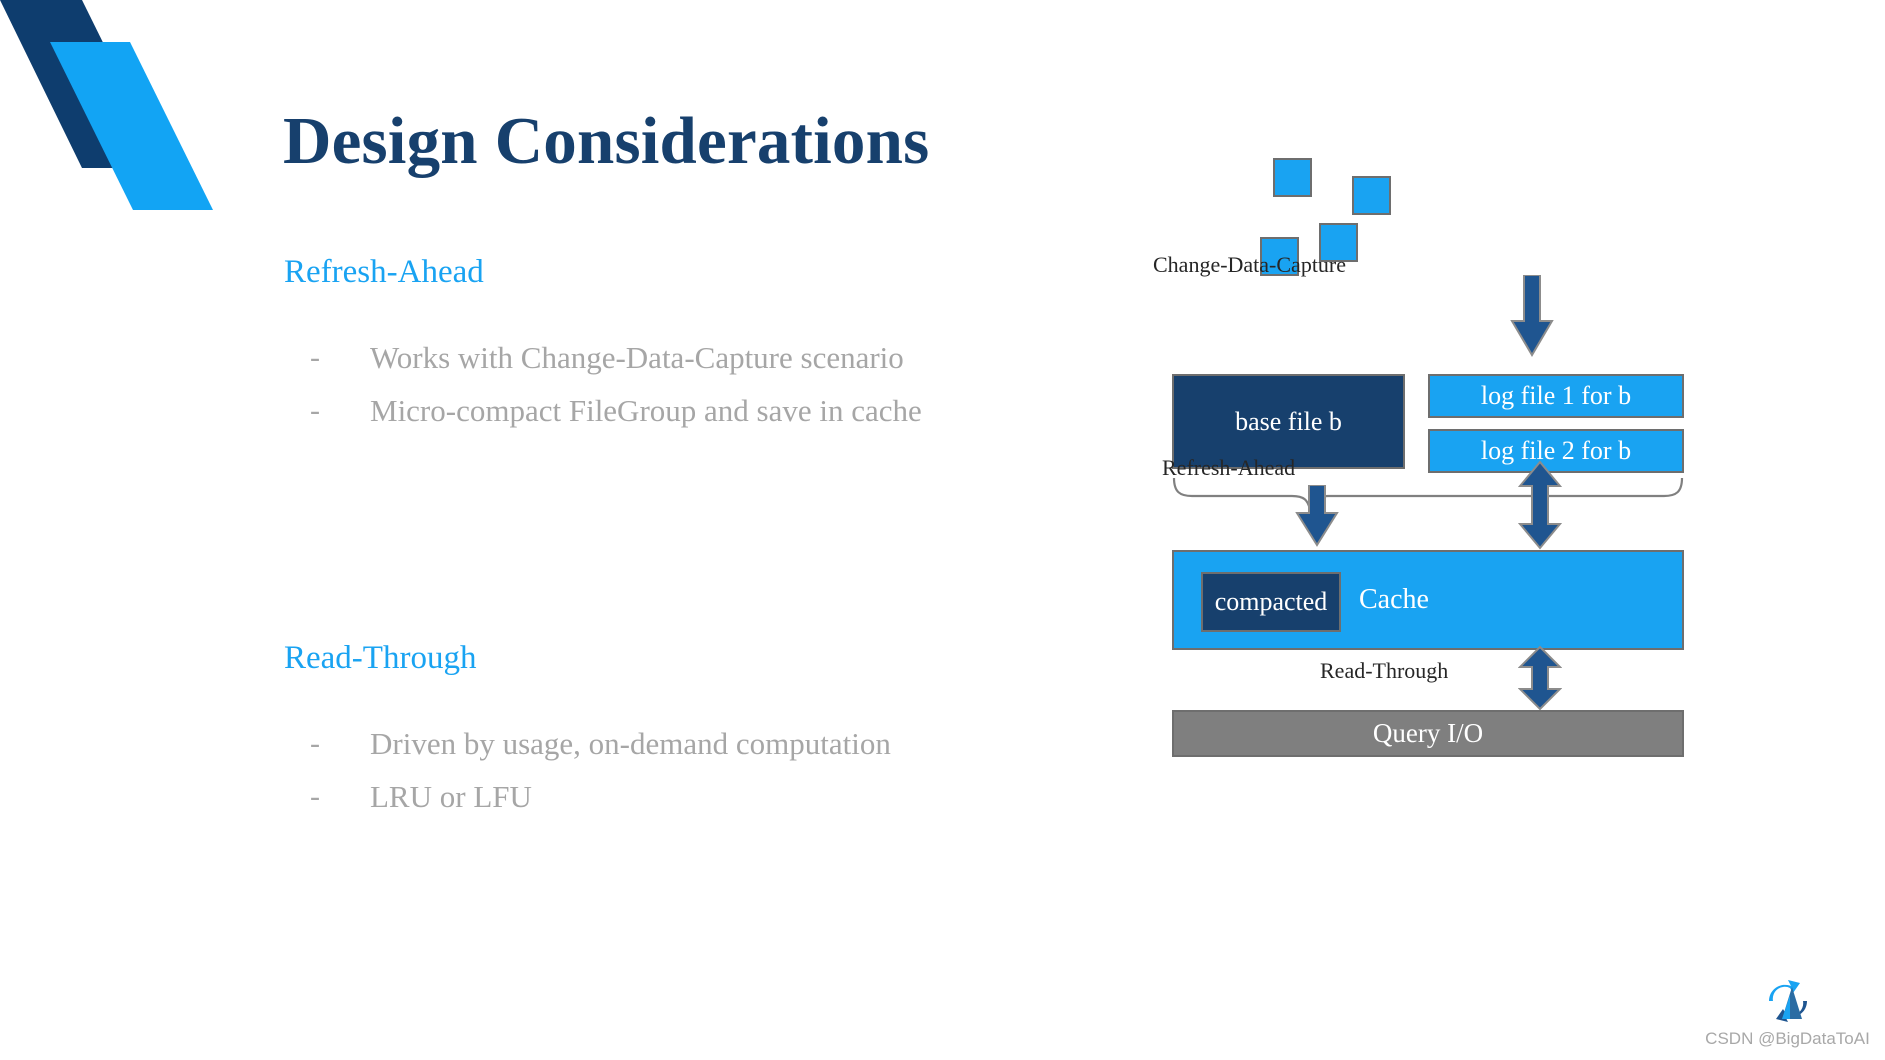 This screenshot has width=1885, height=1060. Describe the element at coordinates (1540, 678) in the screenshot. I see `read-through-double-arrow-icon` at that location.